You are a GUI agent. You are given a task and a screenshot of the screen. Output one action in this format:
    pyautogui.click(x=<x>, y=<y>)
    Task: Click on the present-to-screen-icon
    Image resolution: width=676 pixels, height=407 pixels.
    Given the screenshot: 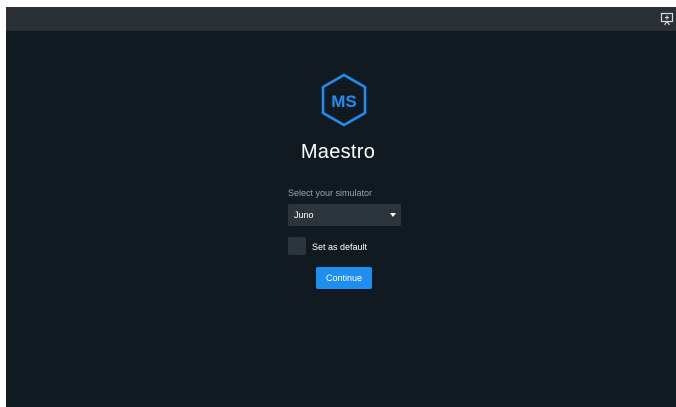 What is the action you would take?
    pyautogui.click(x=667, y=19)
    